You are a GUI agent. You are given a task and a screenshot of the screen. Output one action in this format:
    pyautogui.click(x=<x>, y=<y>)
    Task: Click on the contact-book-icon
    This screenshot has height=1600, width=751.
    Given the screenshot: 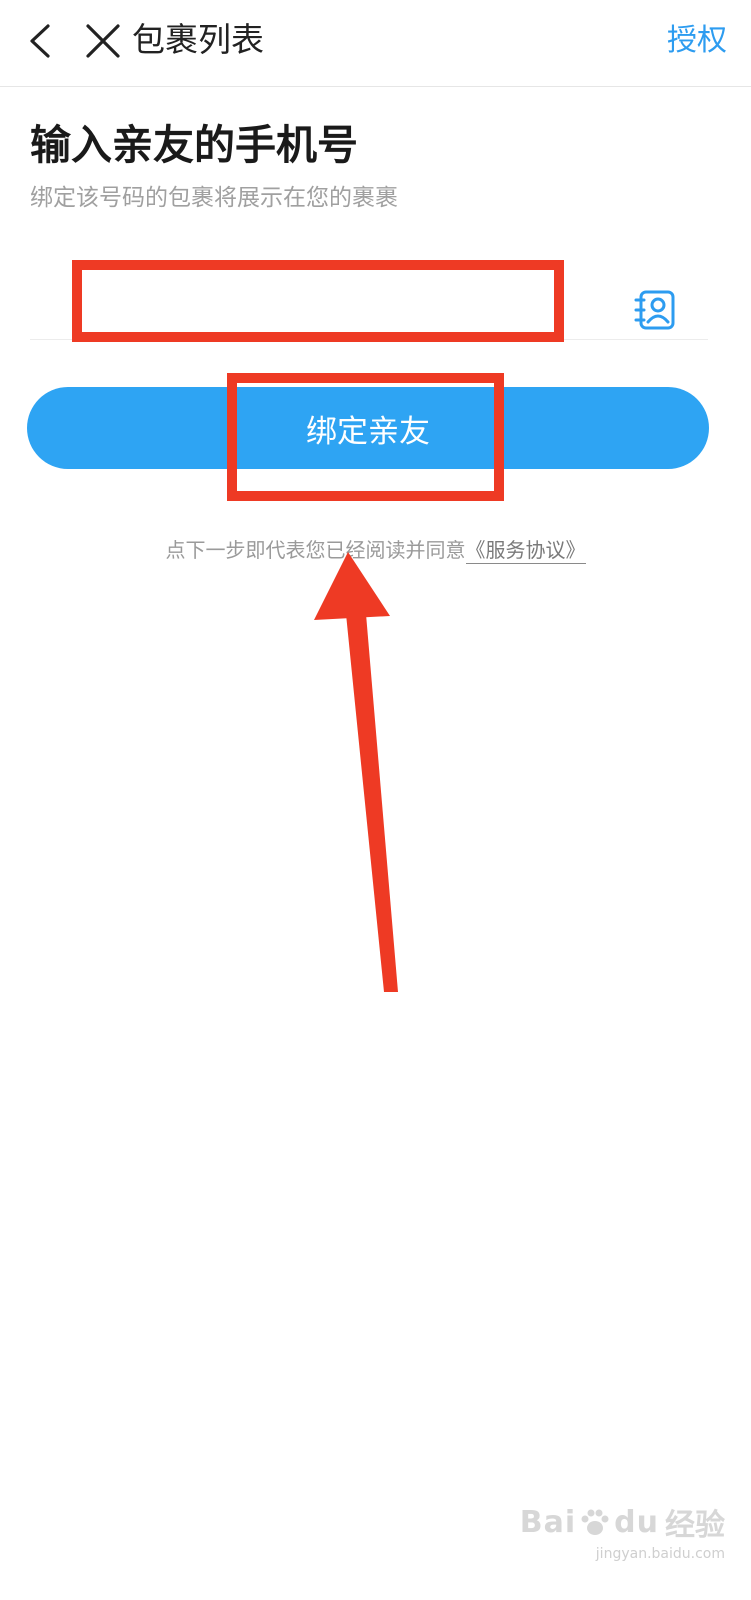 What is the action you would take?
    pyautogui.click(x=654, y=310)
    